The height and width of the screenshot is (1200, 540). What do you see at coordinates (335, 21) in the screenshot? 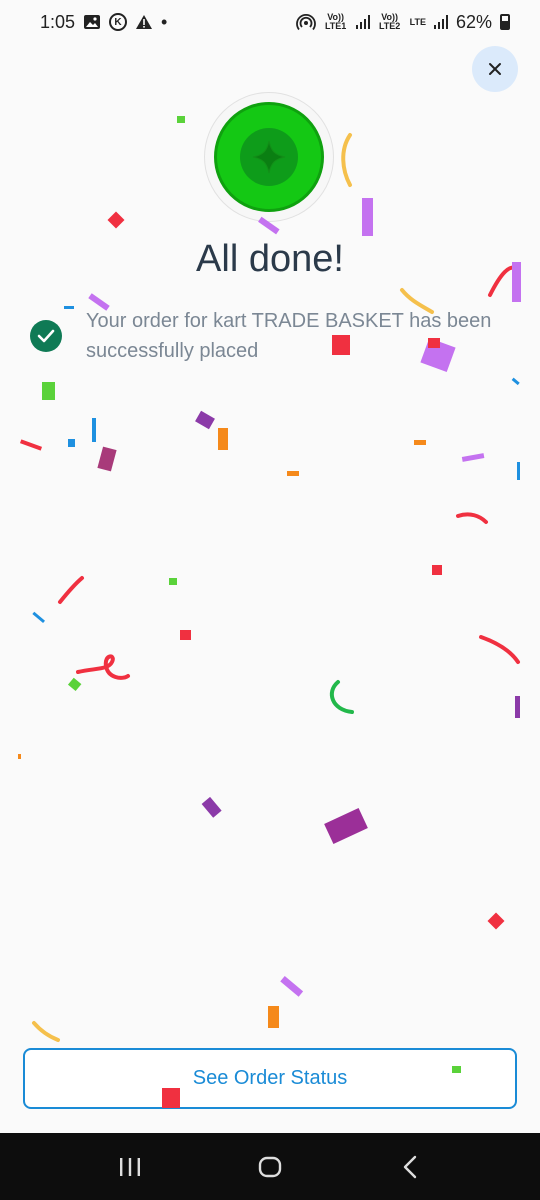
I see `sim1-label: Vo)) LTE1` at bounding box center [335, 21].